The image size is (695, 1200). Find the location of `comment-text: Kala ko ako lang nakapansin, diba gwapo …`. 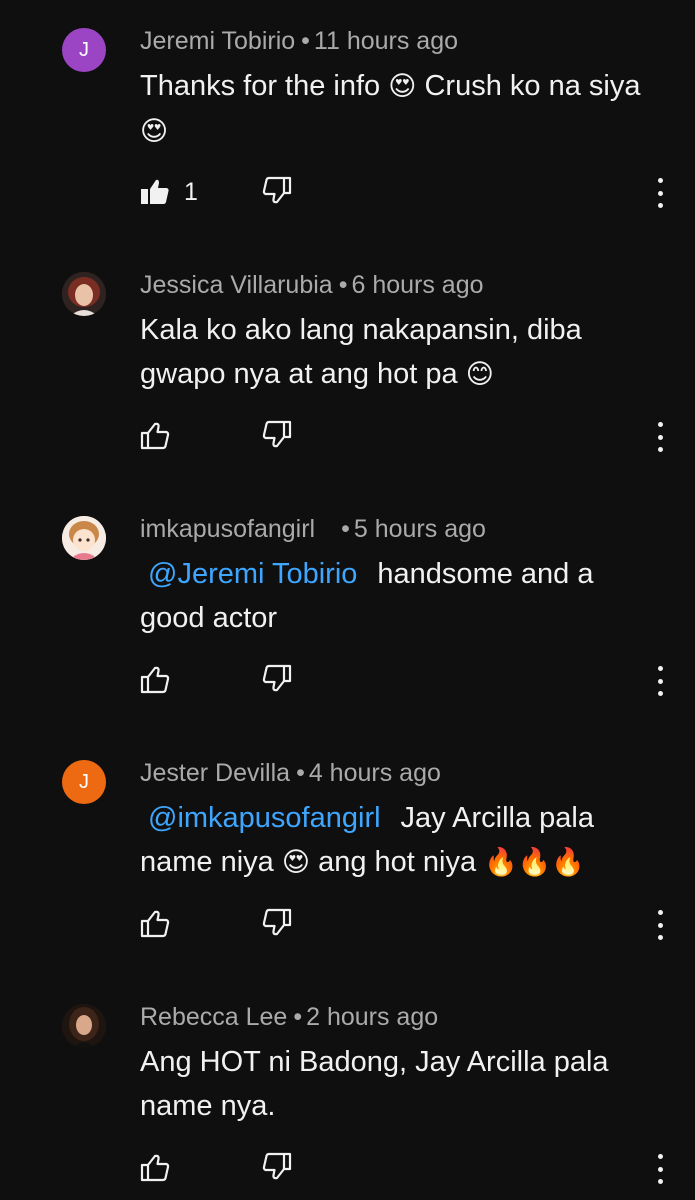

comment-text: Kala ko ako lang nakapansin, diba gwapo … is located at coordinates (400, 352).